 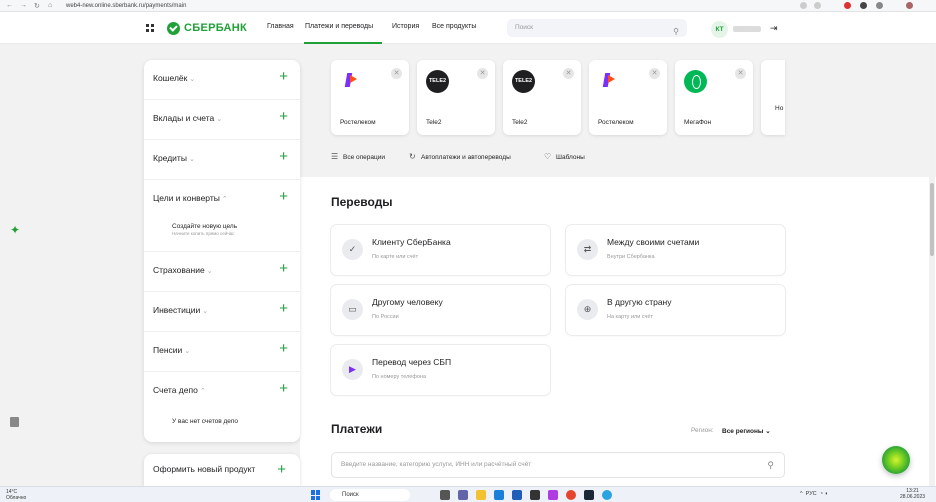 I want to click on sber-icon: ✓, so click(x=352, y=249).